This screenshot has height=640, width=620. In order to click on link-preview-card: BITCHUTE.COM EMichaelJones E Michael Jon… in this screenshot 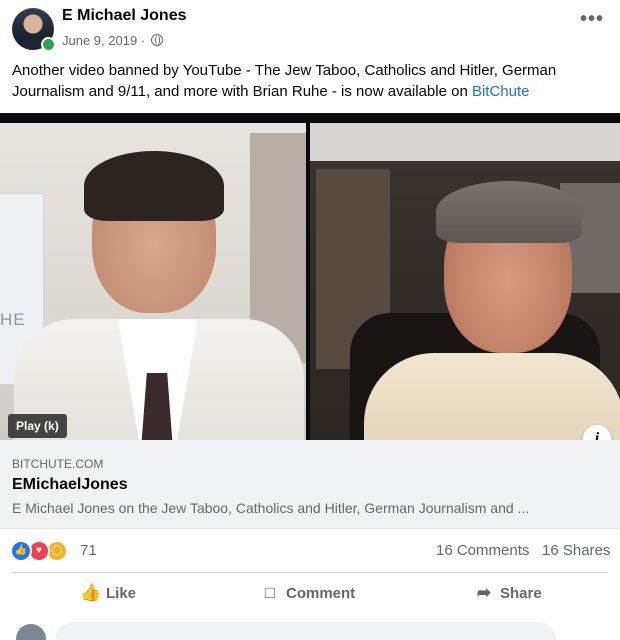, I will do `click(310, 484)`.